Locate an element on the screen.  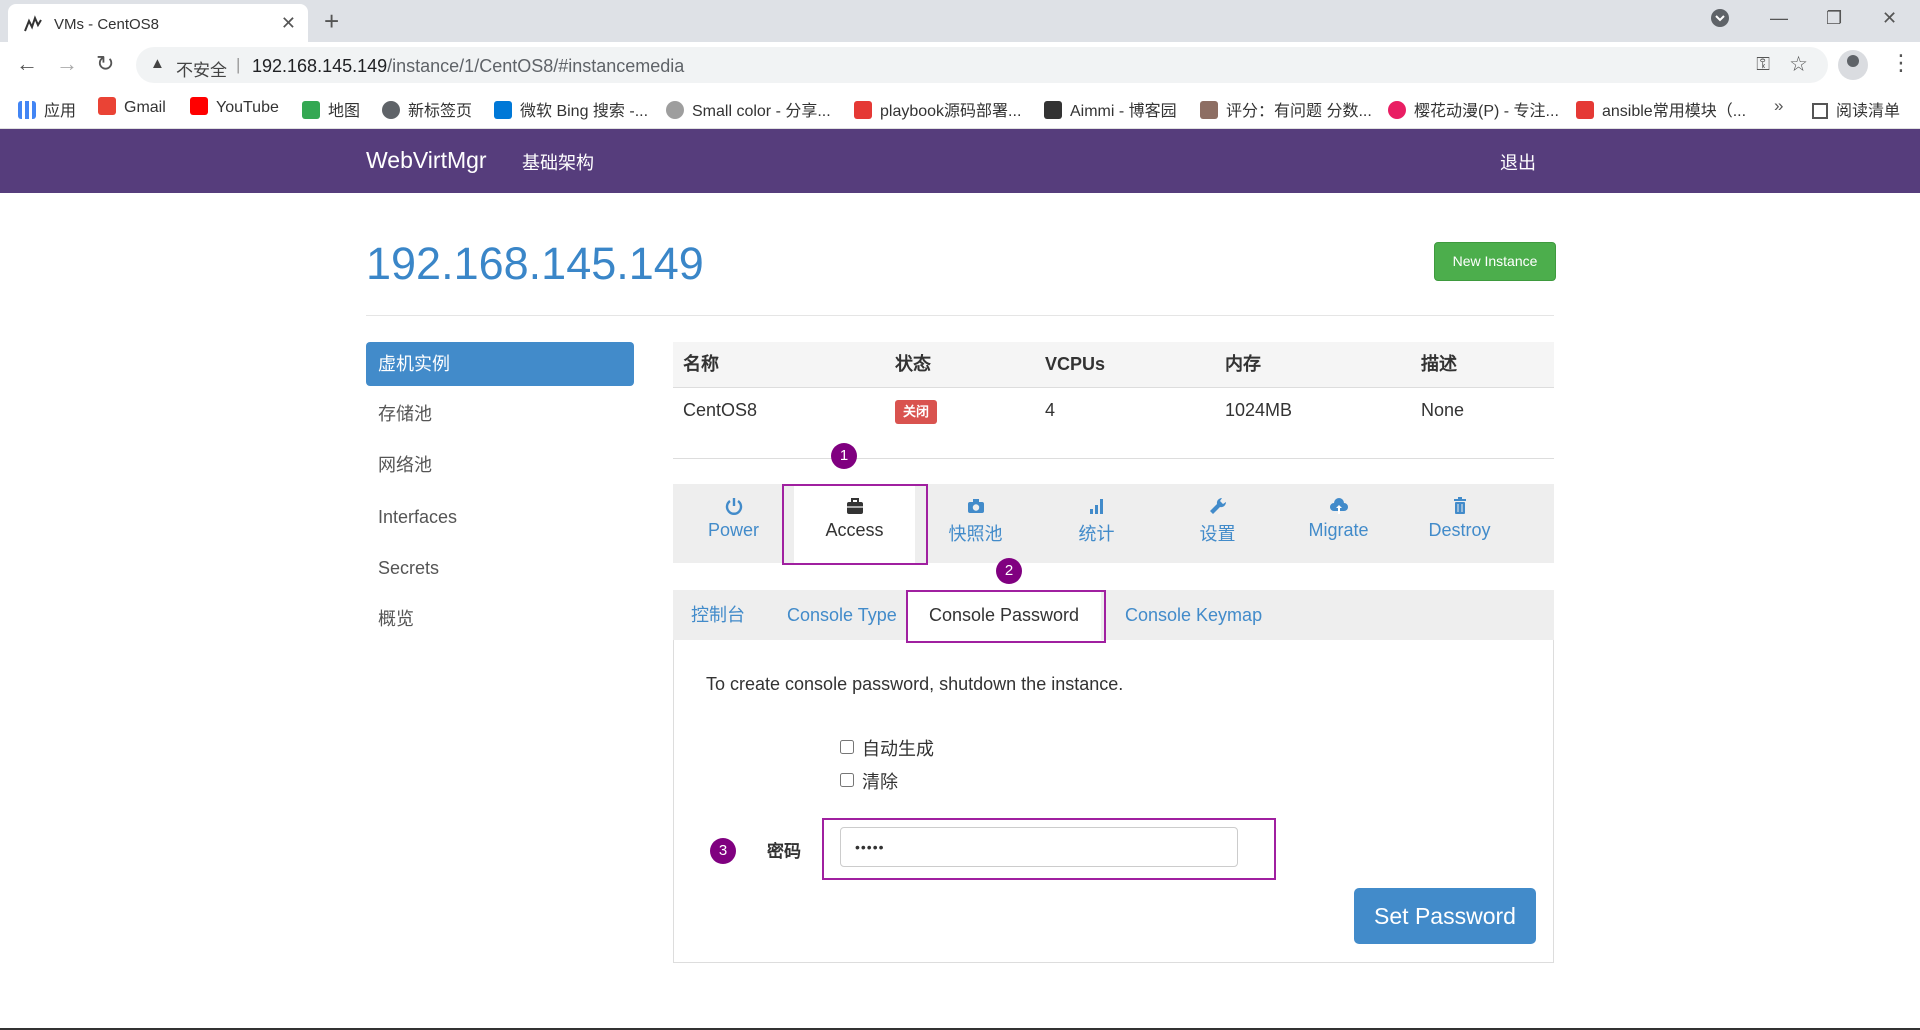
apps-grid-icon is located at coordinates (27, 110).